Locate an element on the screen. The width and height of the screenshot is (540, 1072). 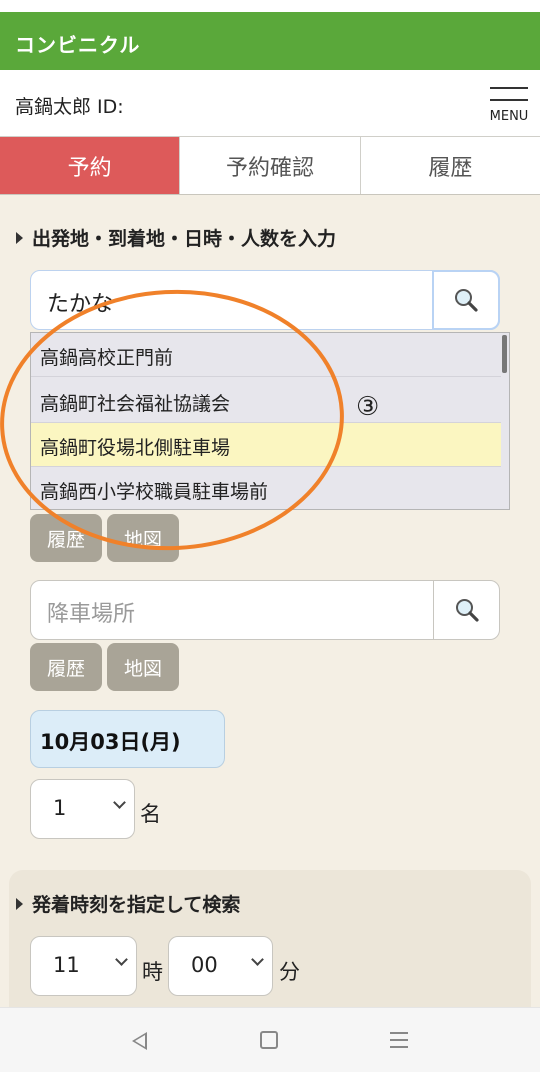
dropdown-scrollbar is located at coordinates (504, 354).